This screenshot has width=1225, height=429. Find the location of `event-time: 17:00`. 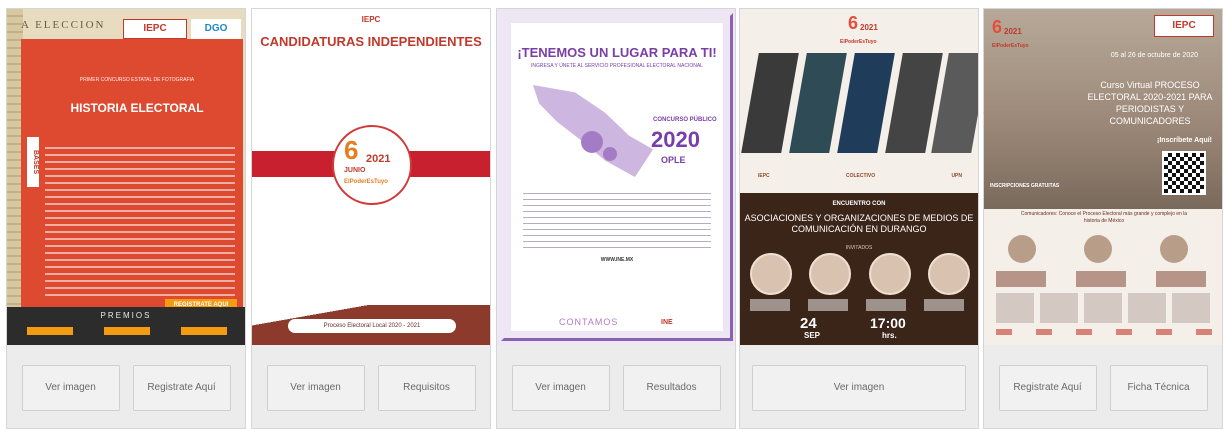

event-time: 17:00 is located at coordinates (888, 323).